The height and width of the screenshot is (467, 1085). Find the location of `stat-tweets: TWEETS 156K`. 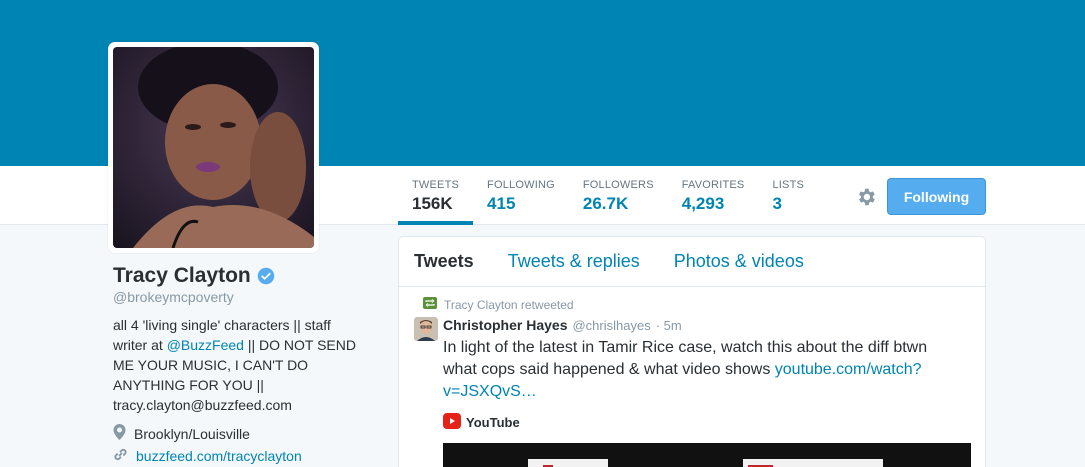

stat-tweets: TWEETS 156K is located at coordinates (436, 195).